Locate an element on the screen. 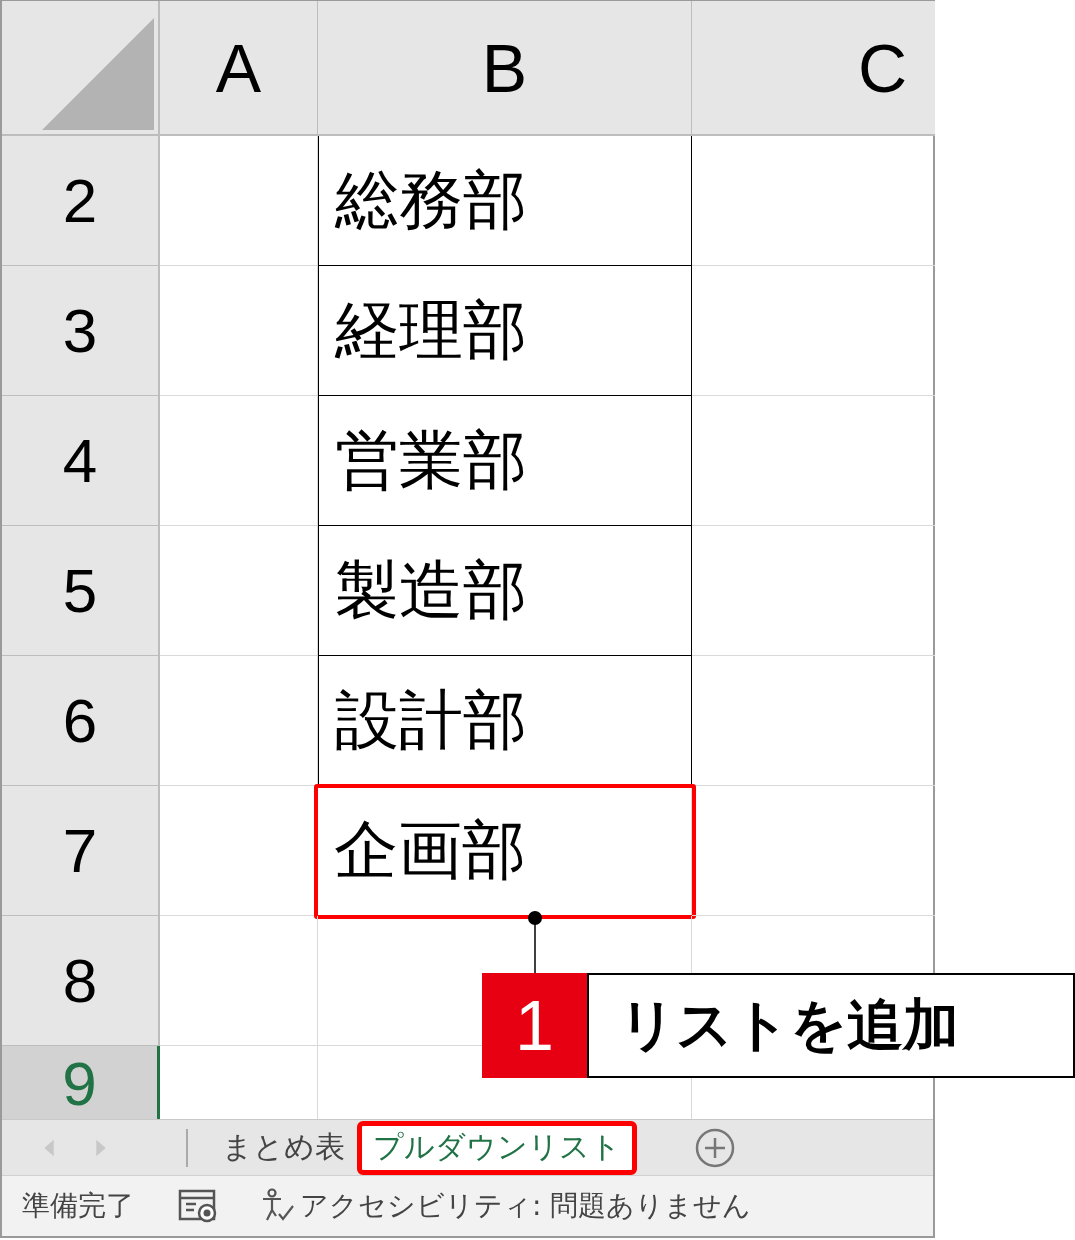  column-header: A is located at coordinates (239, 68).